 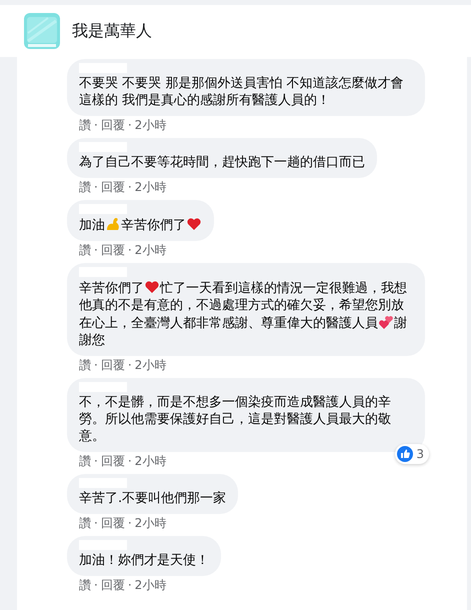 What do you see at coordinates (420, 454) in the screenshot?
I see `reaction-count: 3` at bounding box center [420, 454].